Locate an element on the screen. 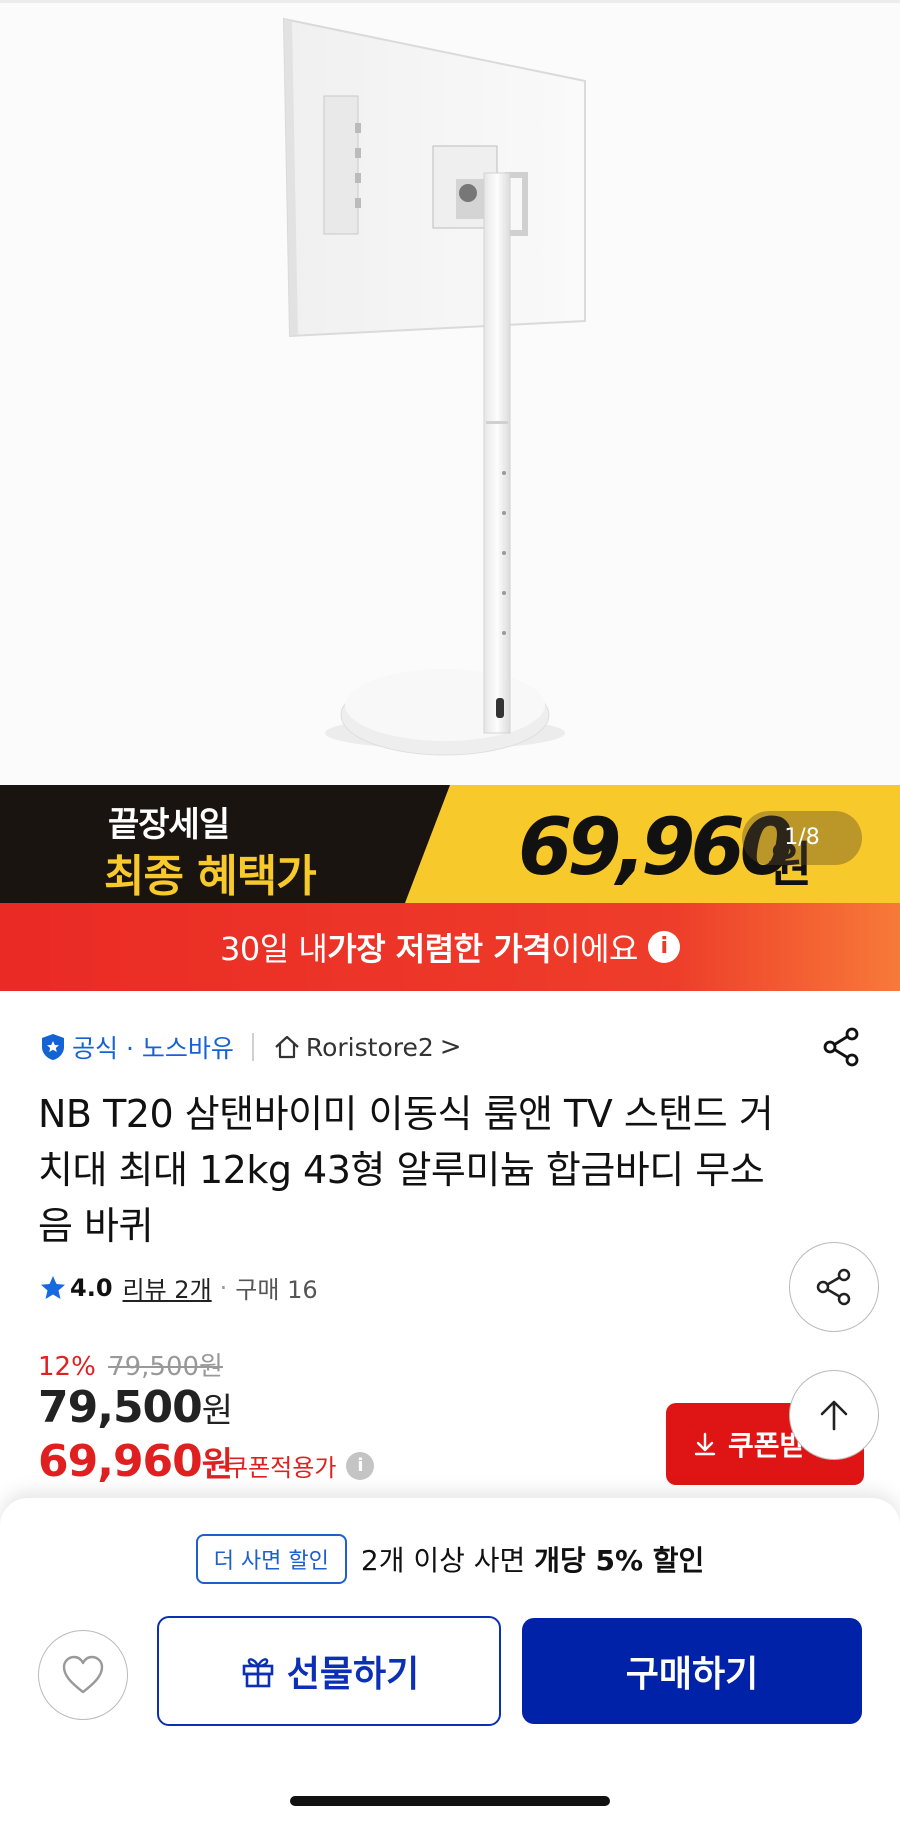 The image size is (900, 1824). review-count-link: 리뷰 2개 is located at coordinates (167, 1287).